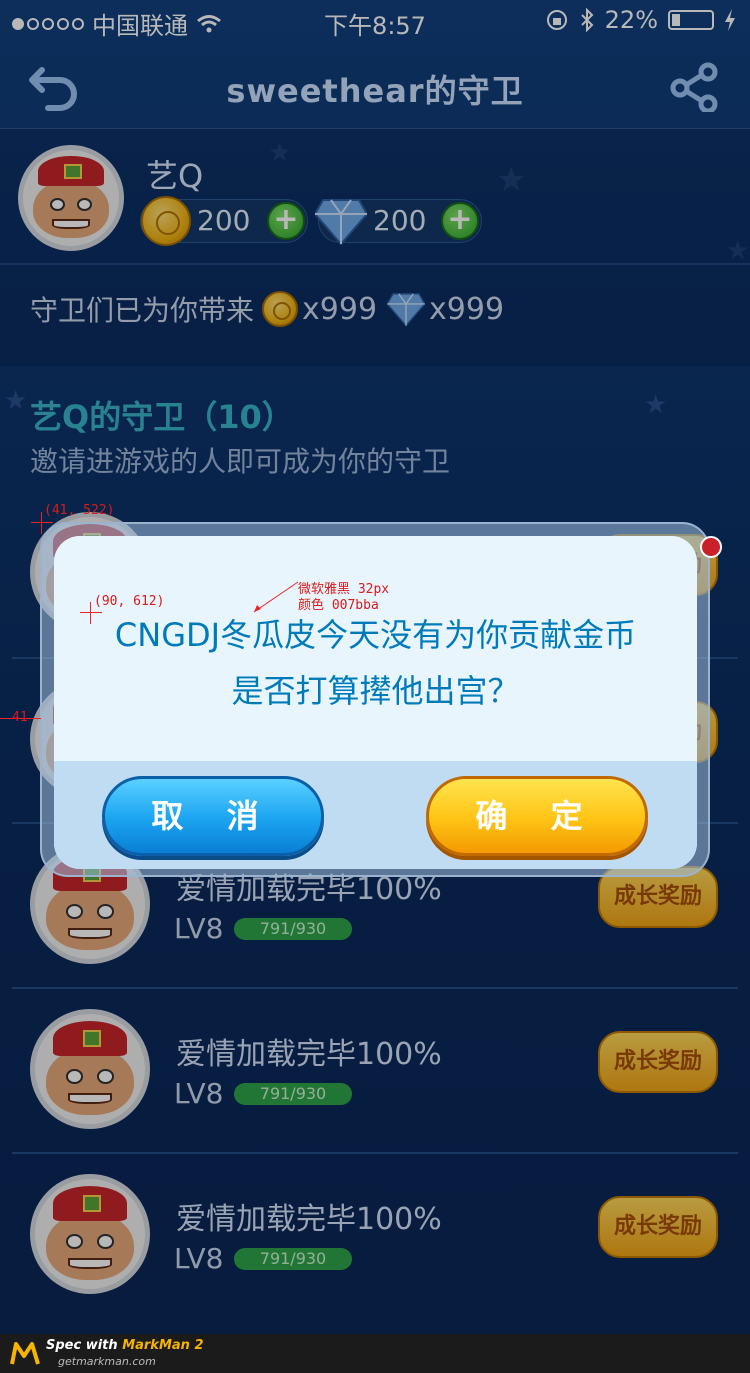 The width and height of the screenshot is (750, 1373). I want to click on dialog-message-line2: 是否打算撵他出宫？, so click(375, 691).